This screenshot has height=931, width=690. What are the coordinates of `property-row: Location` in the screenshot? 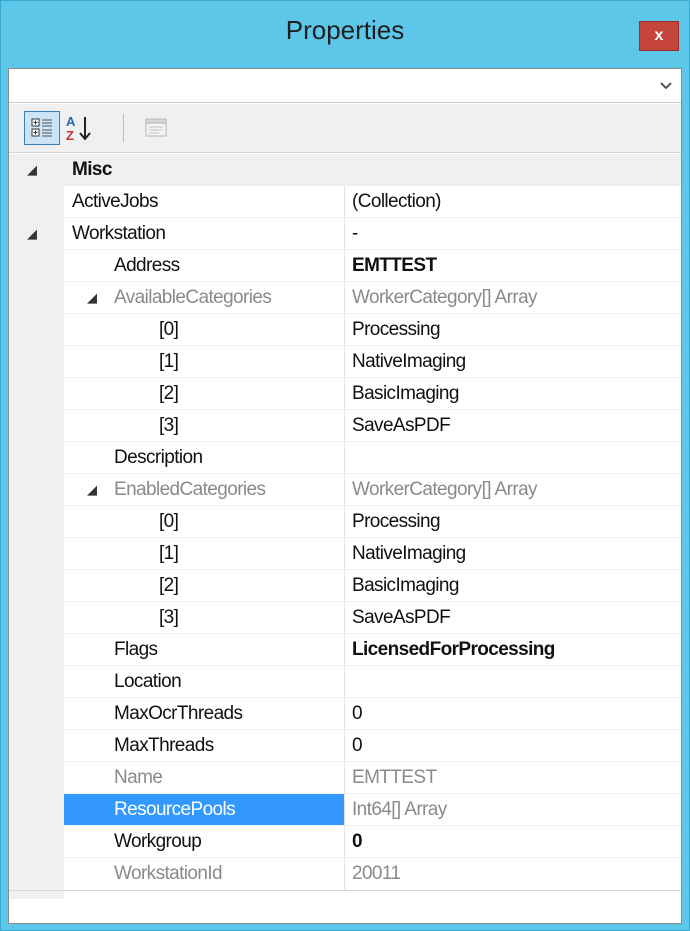 It's located at (345, 682).